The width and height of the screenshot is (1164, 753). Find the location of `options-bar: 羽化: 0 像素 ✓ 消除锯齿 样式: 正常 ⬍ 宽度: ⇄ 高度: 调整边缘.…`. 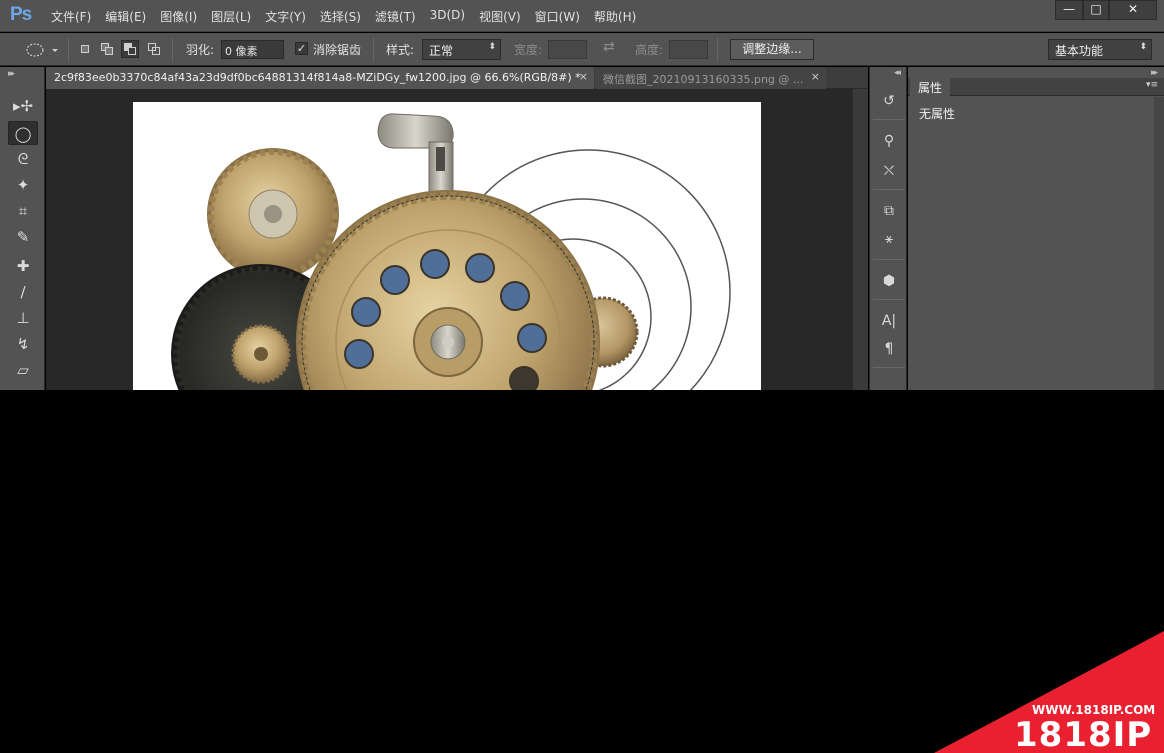

options-bar: 羽化: 0 像素 ✓ 消除锯齿 样式: 正常 ⬍ 宽度: ⇄ 高度: 调整边缘.… is located at coordinates (582, 49).